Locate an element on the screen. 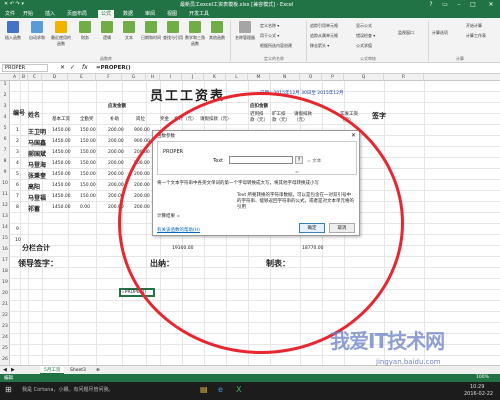  create-from-selection-button: 根据所选内容创建 is located at coordinates (276, 46).